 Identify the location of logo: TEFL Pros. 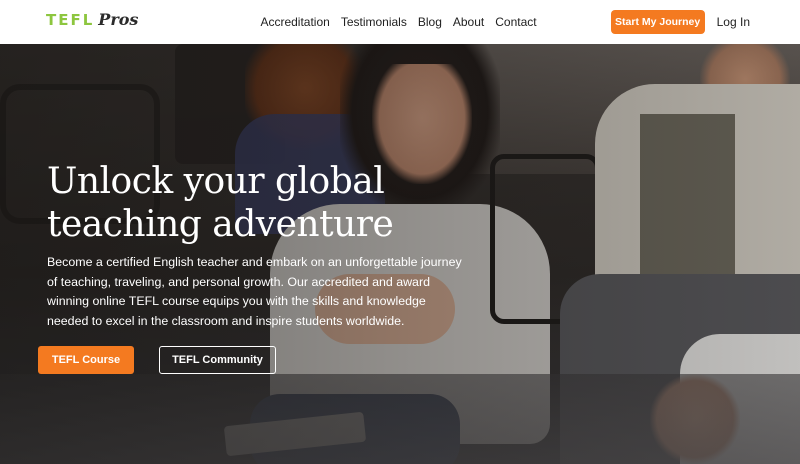
(92, 22).